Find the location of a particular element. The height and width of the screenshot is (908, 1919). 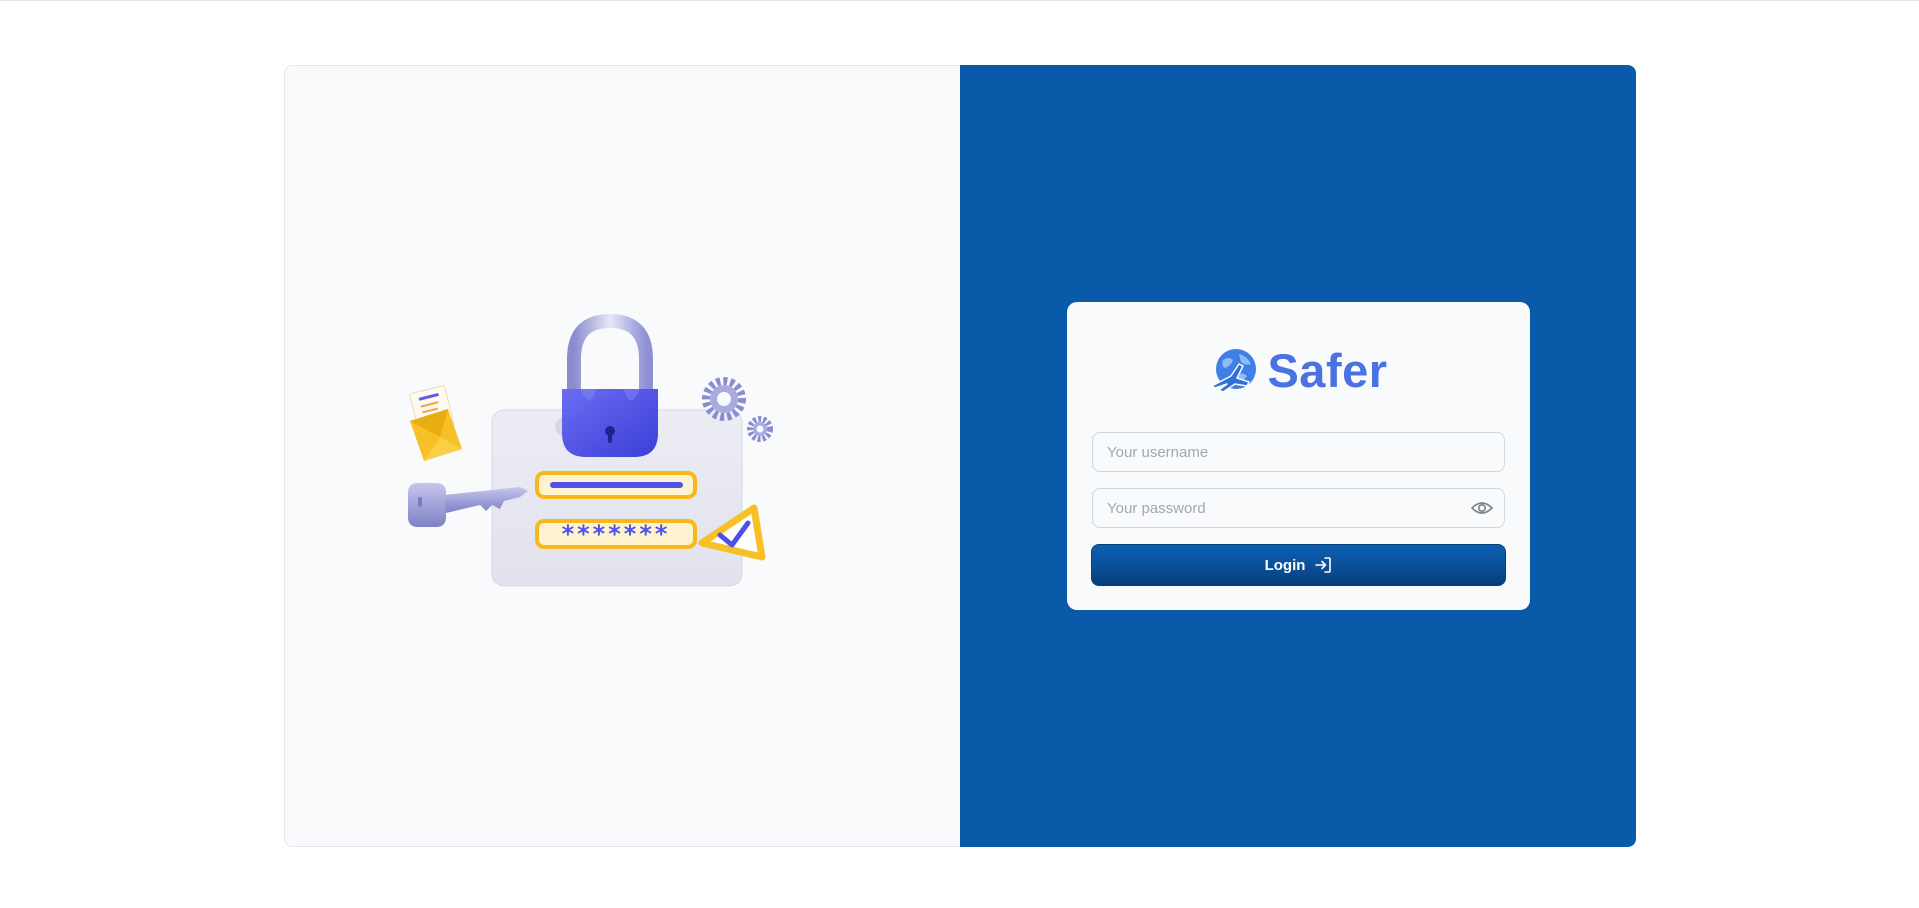

brand-name: Safer is located at coordinates (1327, 370).